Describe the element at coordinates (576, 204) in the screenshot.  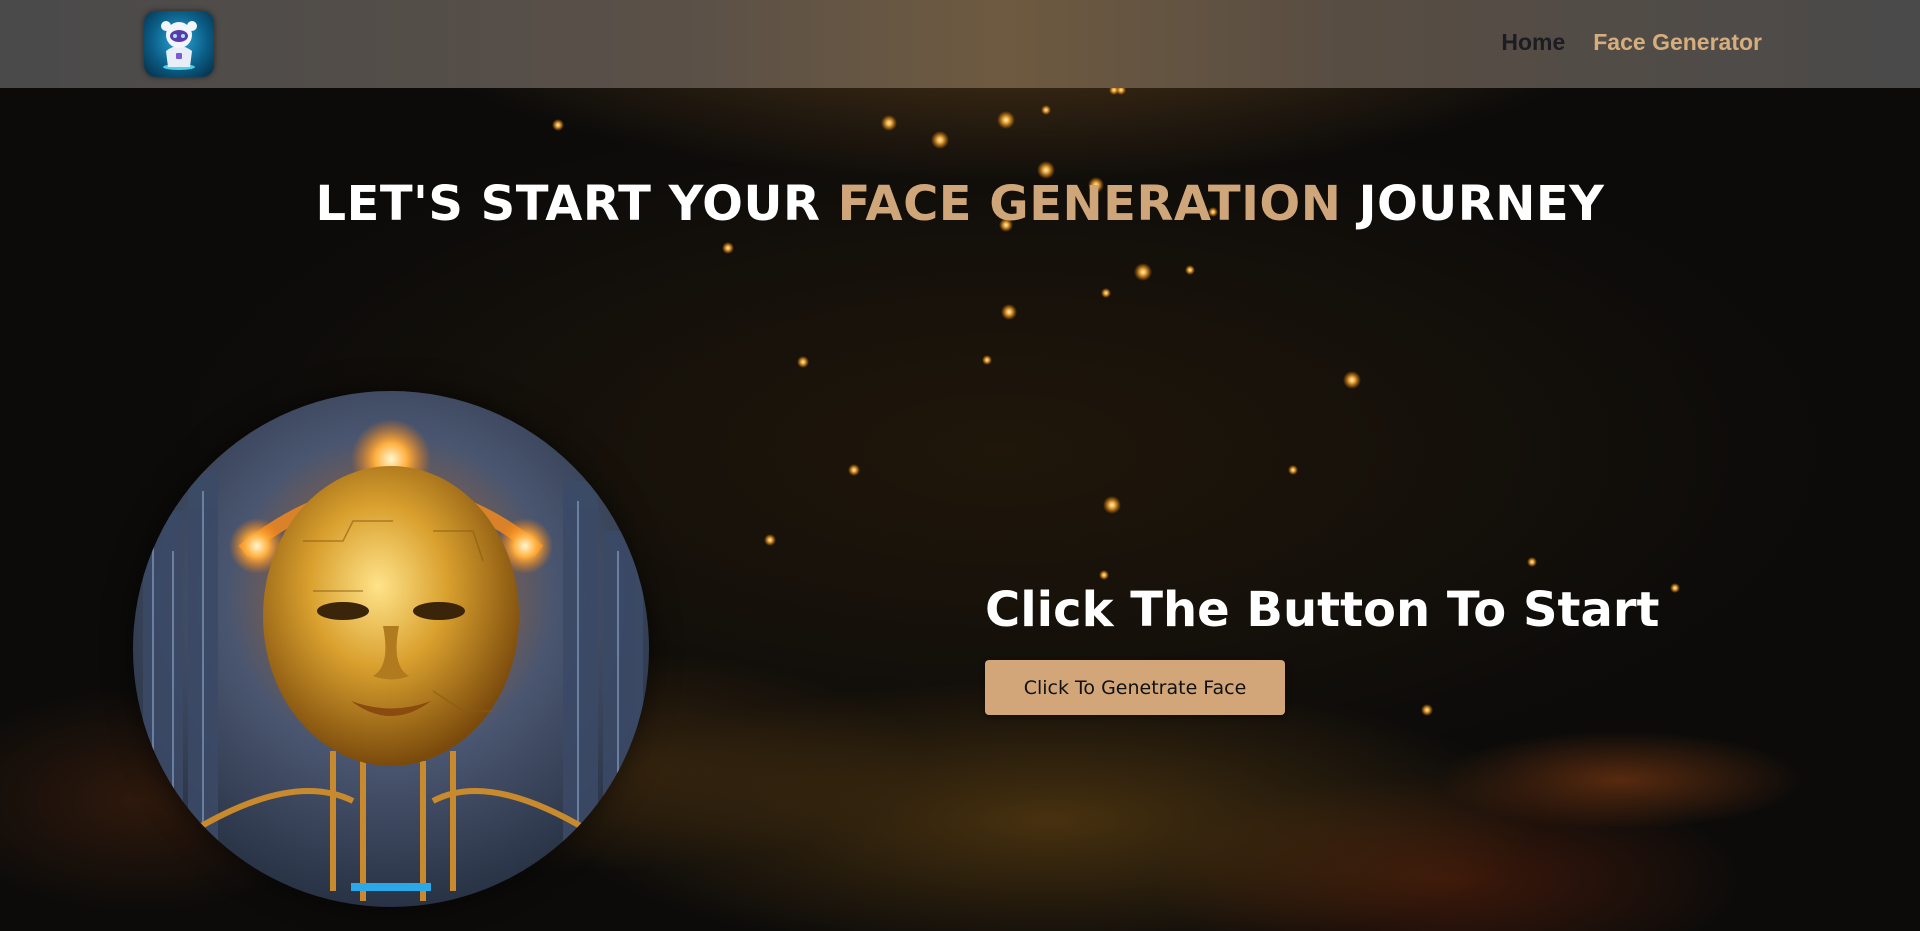
I see `hero-title-part1: LET'S START YOUR` at that location.